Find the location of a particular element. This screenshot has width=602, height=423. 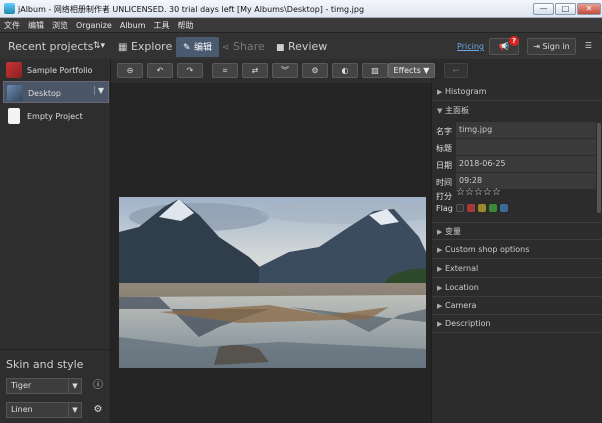

document-icon is located at coordinates (14, 116).